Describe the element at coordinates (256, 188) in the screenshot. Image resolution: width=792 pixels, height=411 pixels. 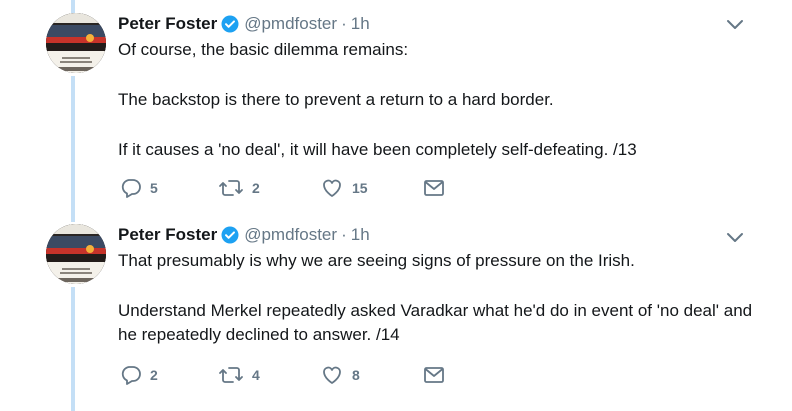
I see `retweet-count: 2` at that location.